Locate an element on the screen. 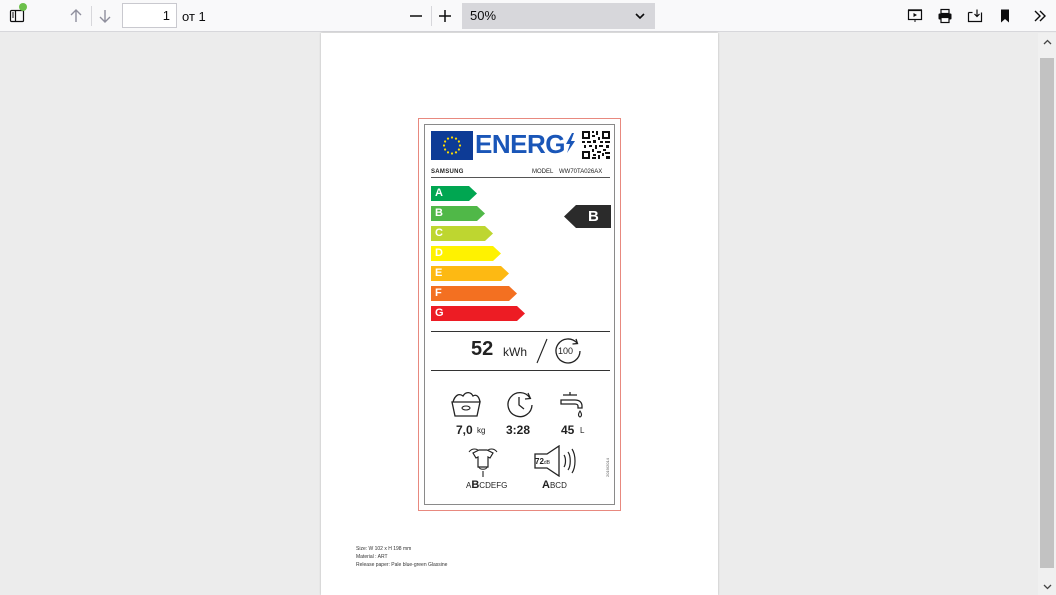 The width and height of the screenshot is (1056, 595). capacity-unit: kg is located at coordinates (481, 430).